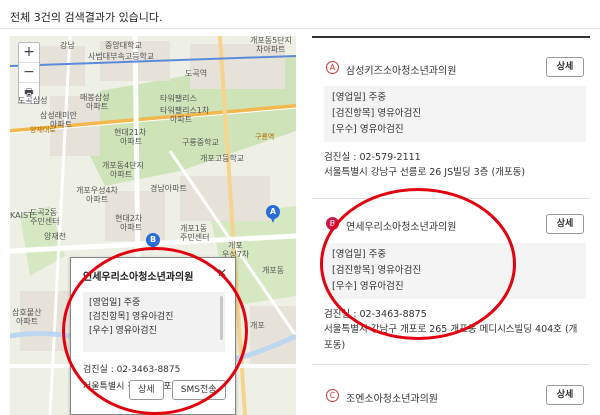 This screenshot has height=415, width=600. What do you see at coordinates (55, 236) in the screenshot?
I see `map-label: 양재천` at bounding box center [55, 236].